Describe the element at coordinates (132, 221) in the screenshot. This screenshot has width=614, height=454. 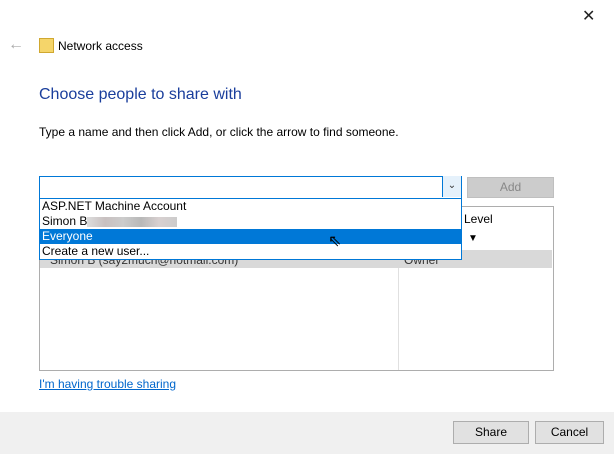
I see `redacted-text` at that location.